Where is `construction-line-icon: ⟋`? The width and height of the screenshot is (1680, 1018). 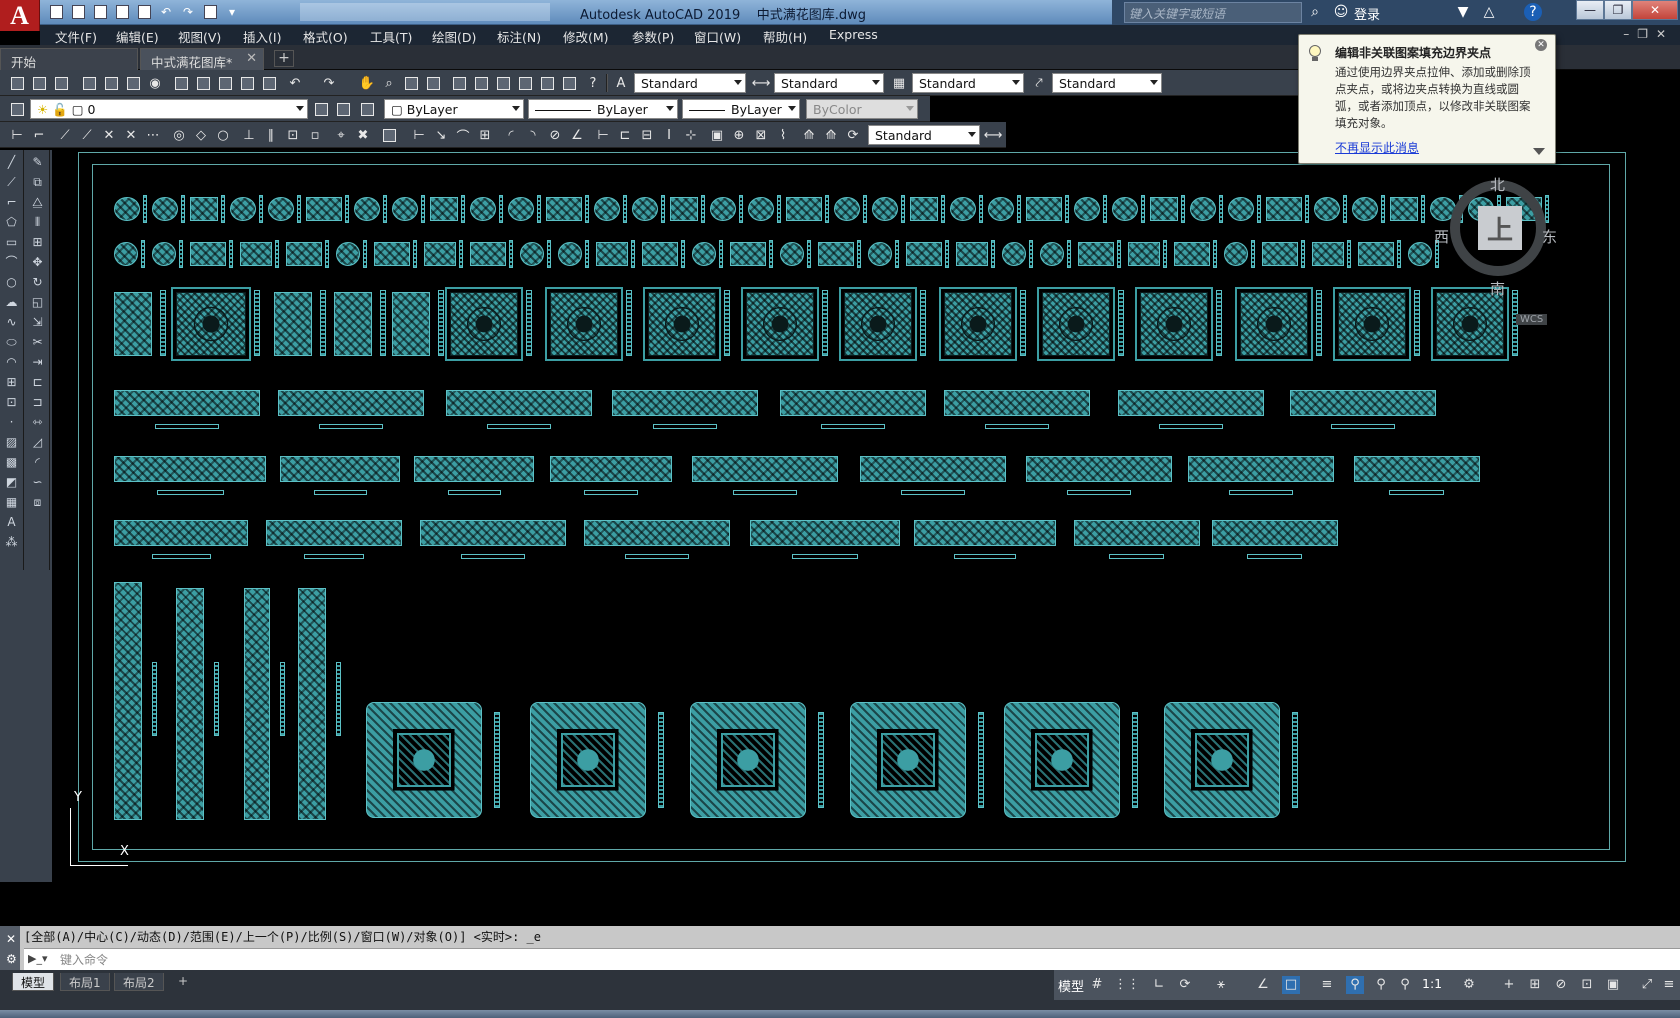 construction-line-icon: ⟋ is located at coordinates (11, 182).